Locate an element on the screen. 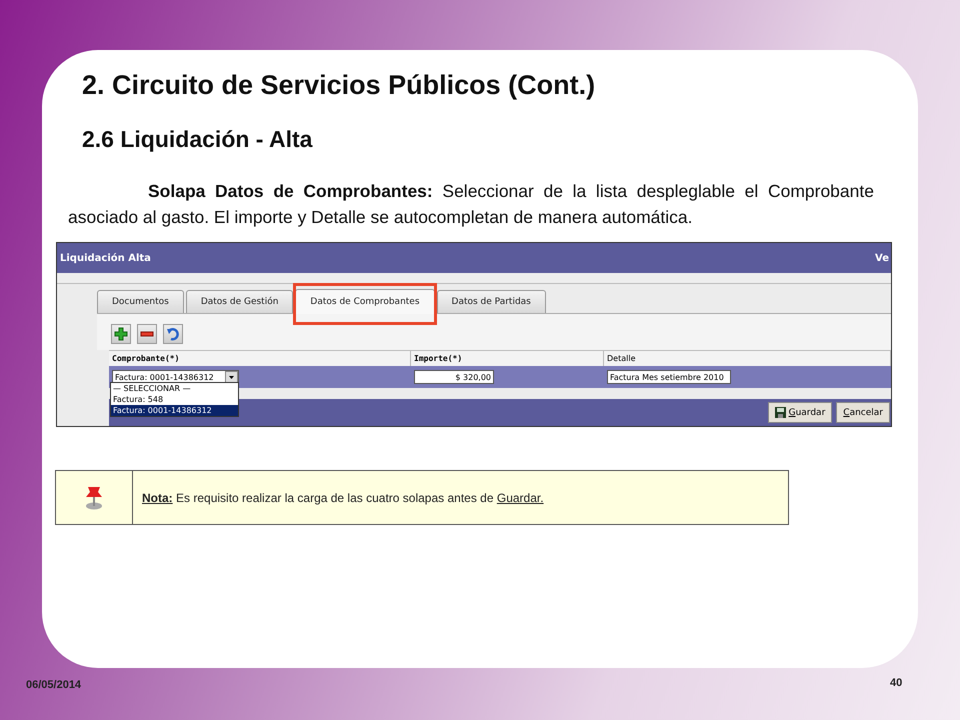 This screenshot has height=720, width=960. dropdown-option: — SELECCIONAR — is located at coordinates (174, 388).